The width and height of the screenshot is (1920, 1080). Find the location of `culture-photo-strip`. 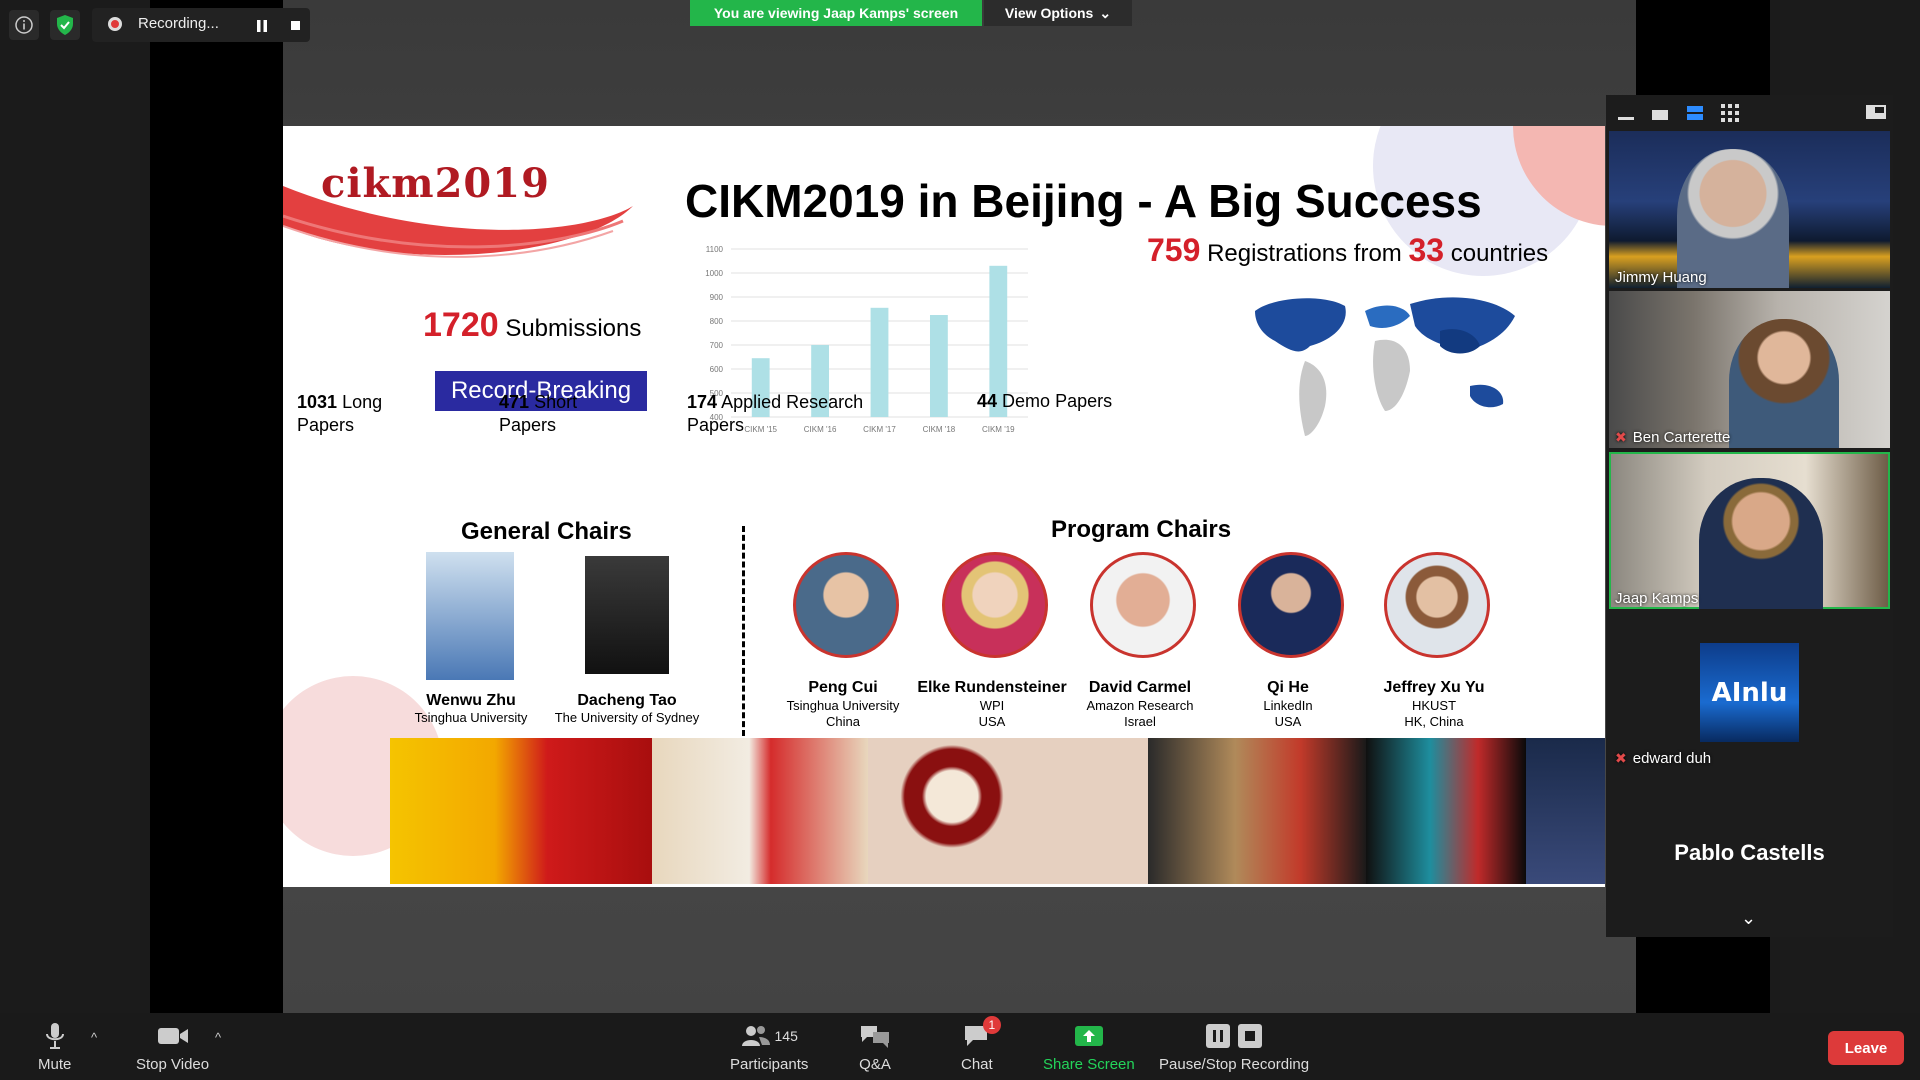

culture-photo-strip is located at coordinates (997, 811).